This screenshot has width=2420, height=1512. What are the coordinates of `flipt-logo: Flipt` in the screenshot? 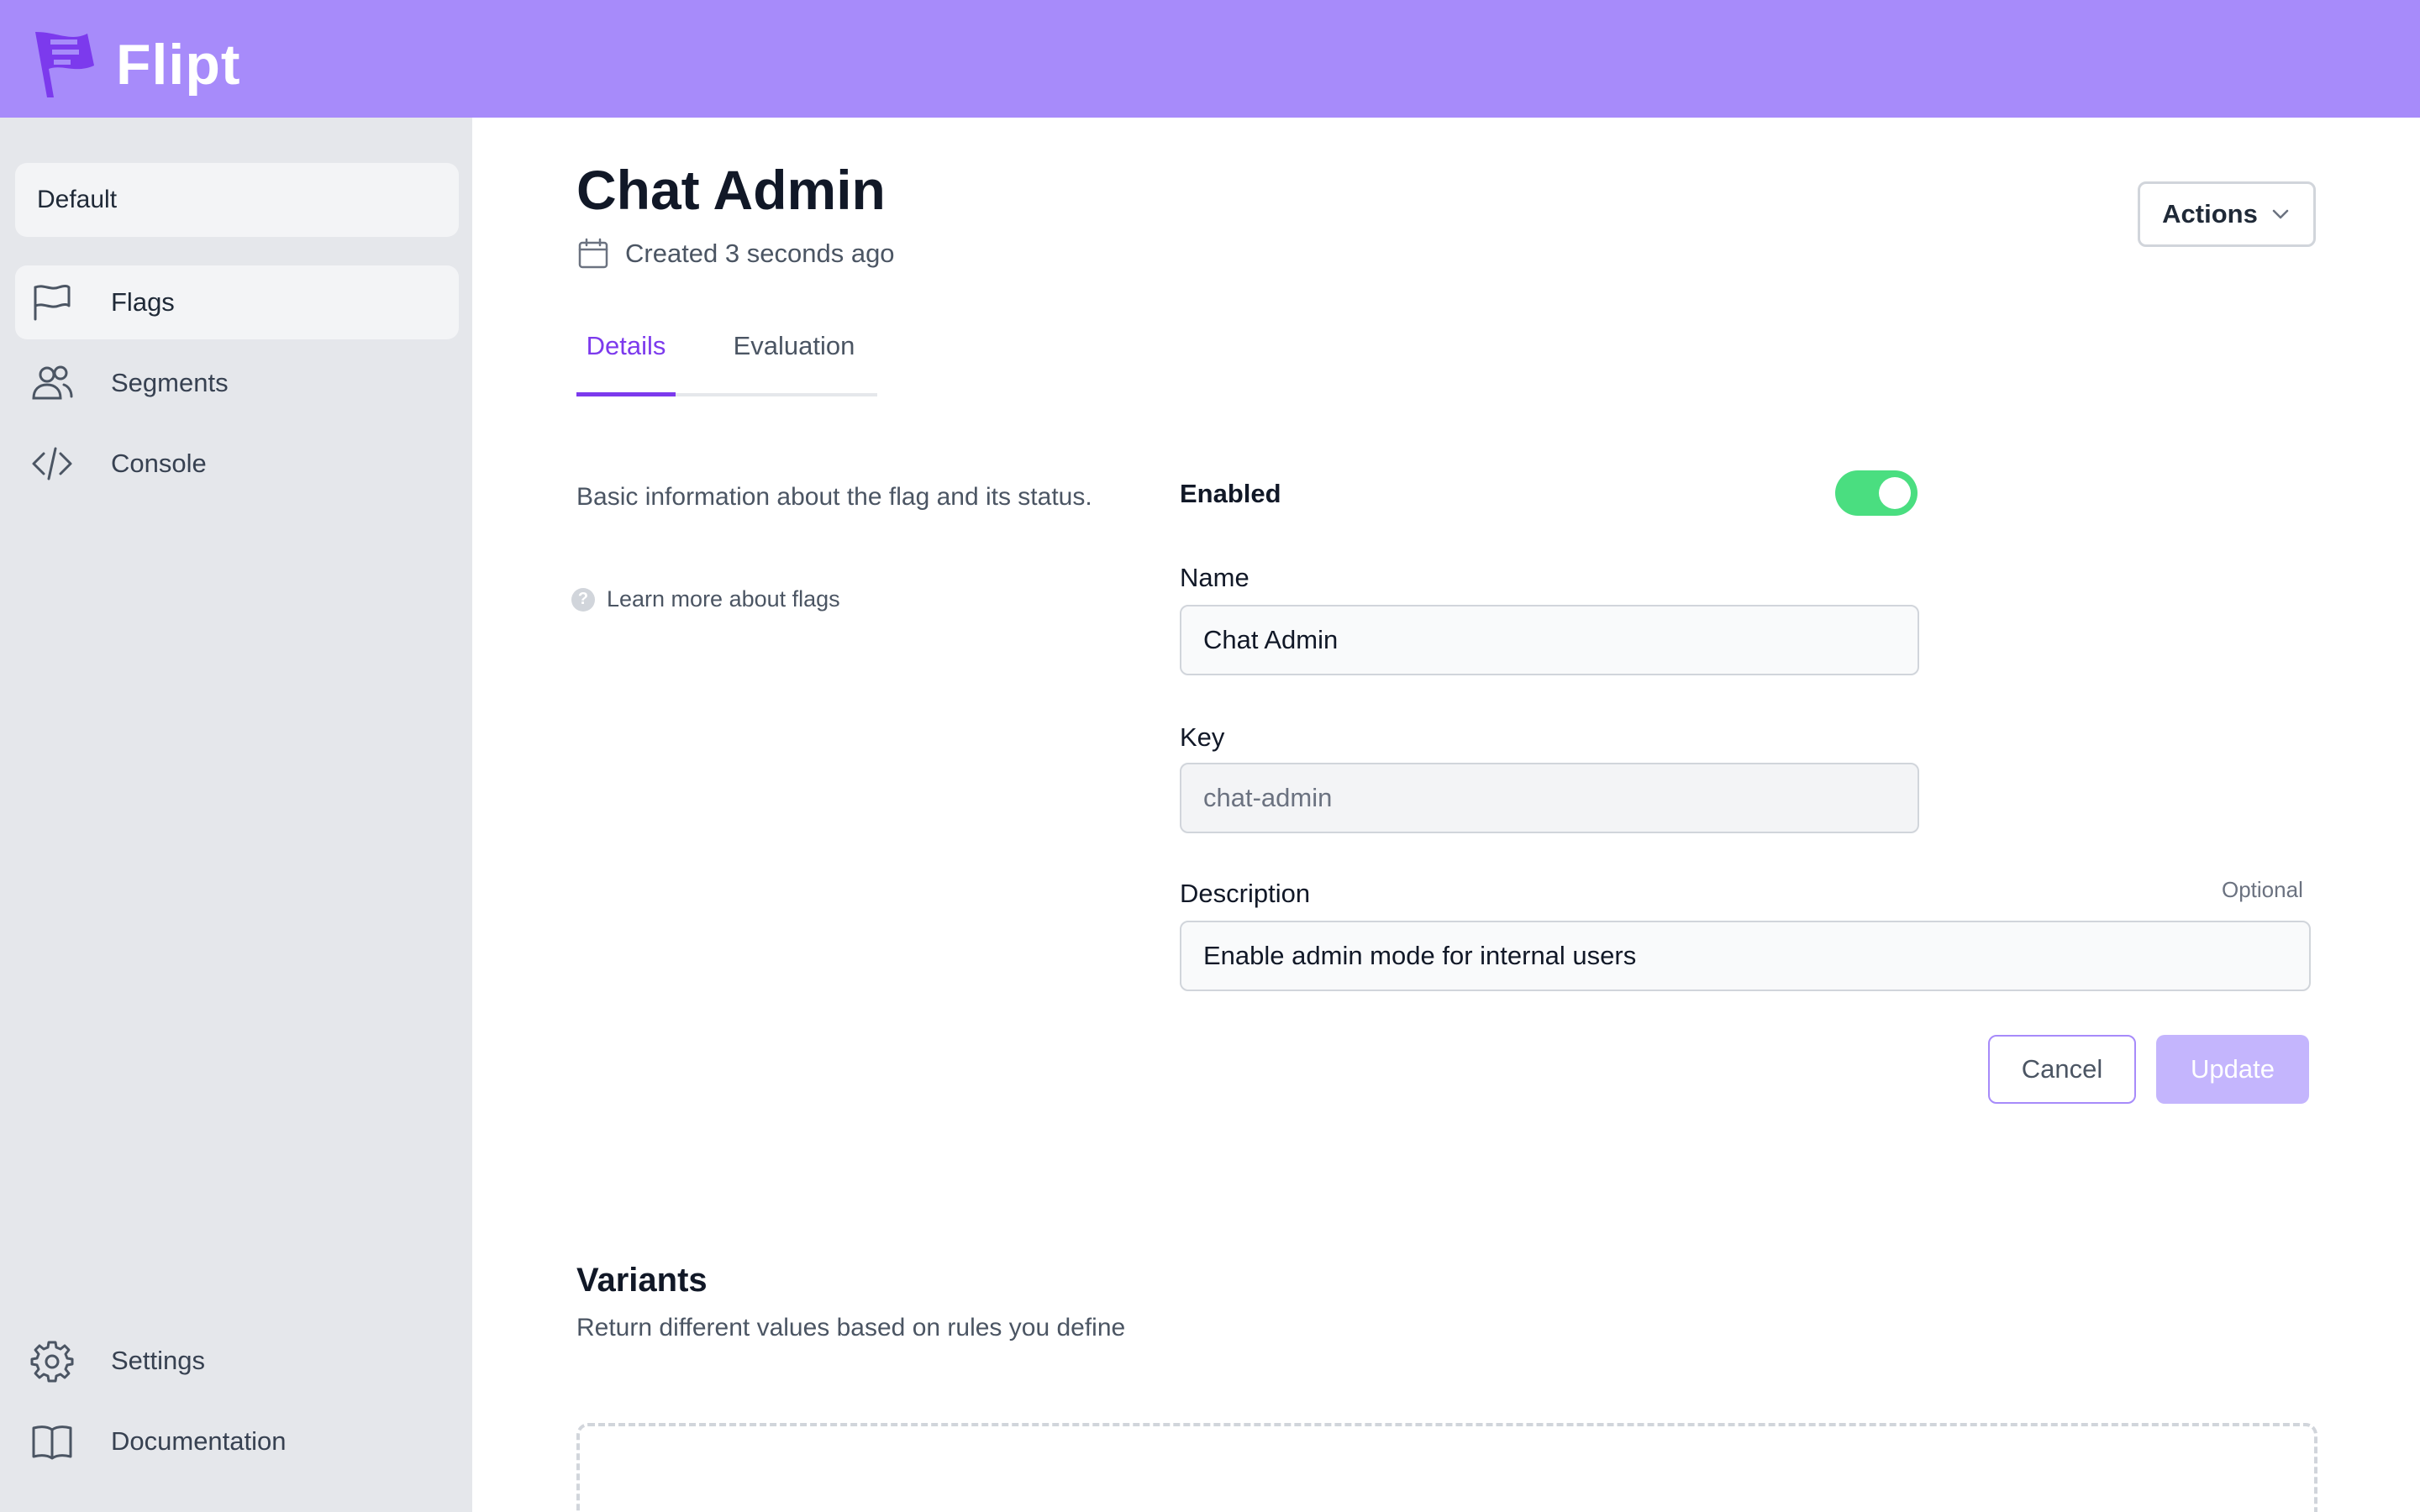 It's located at (135, 64).